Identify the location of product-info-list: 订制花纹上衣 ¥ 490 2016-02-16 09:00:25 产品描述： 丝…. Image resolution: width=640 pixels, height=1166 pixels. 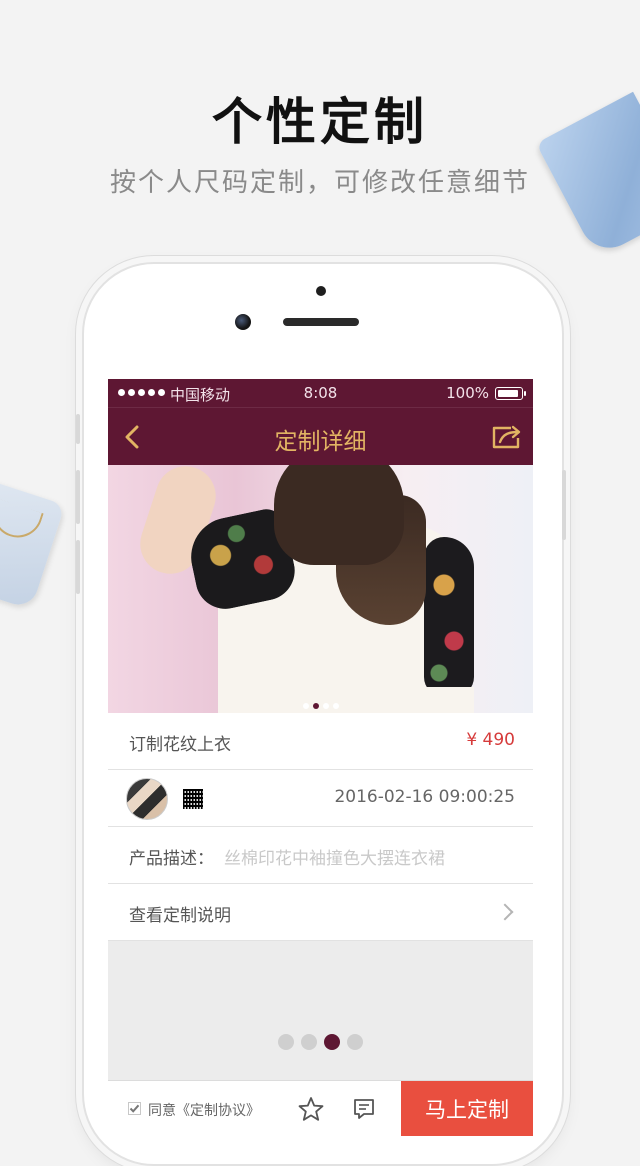
(320, 827).